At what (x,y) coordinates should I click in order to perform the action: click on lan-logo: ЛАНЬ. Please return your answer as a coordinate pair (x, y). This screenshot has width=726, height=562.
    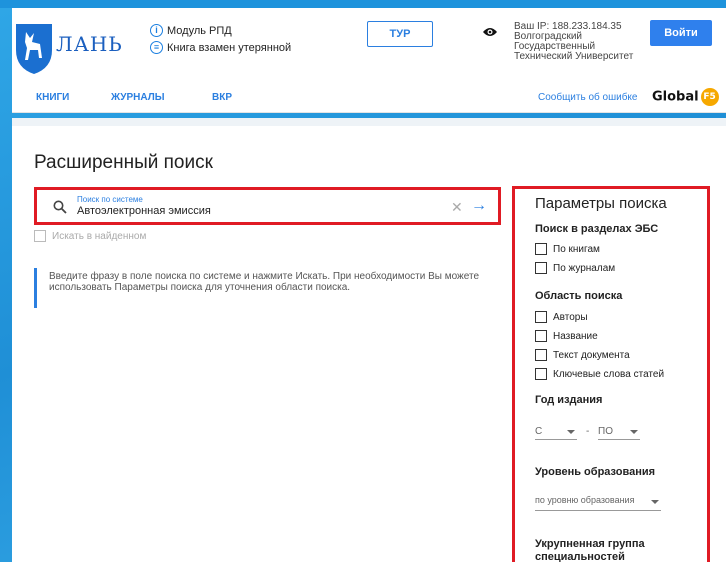
    Looking at the image, I should click on (67, 46).